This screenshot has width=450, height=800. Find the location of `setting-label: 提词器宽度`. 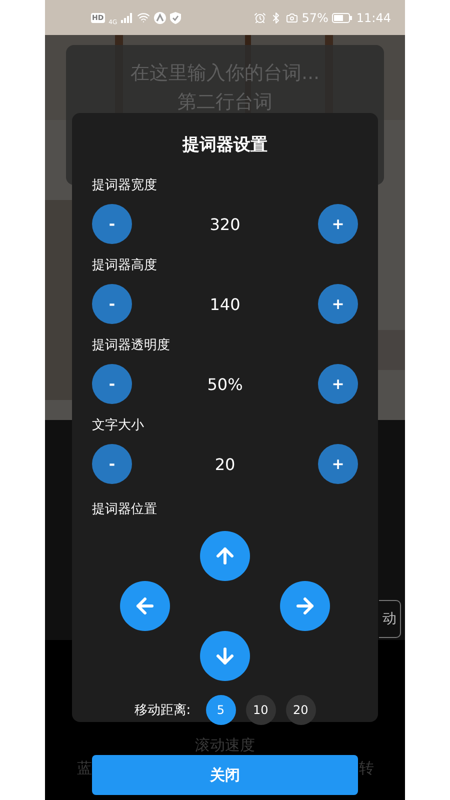

setting-label: 提词器宽度 is located at coordinates (125, 186).